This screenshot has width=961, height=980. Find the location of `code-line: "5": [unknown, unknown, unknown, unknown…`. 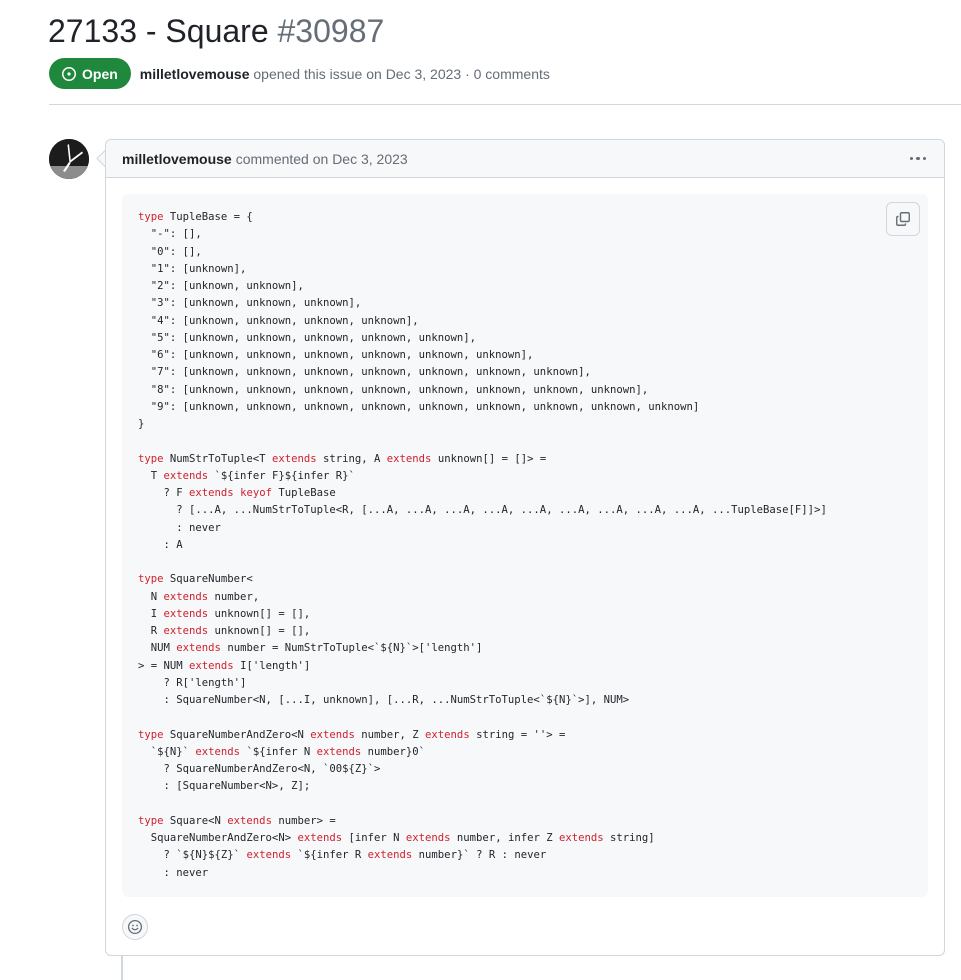

code-line: "5": [unknown, unknown, unknown, unknown… is located at coordinates (307, 337).